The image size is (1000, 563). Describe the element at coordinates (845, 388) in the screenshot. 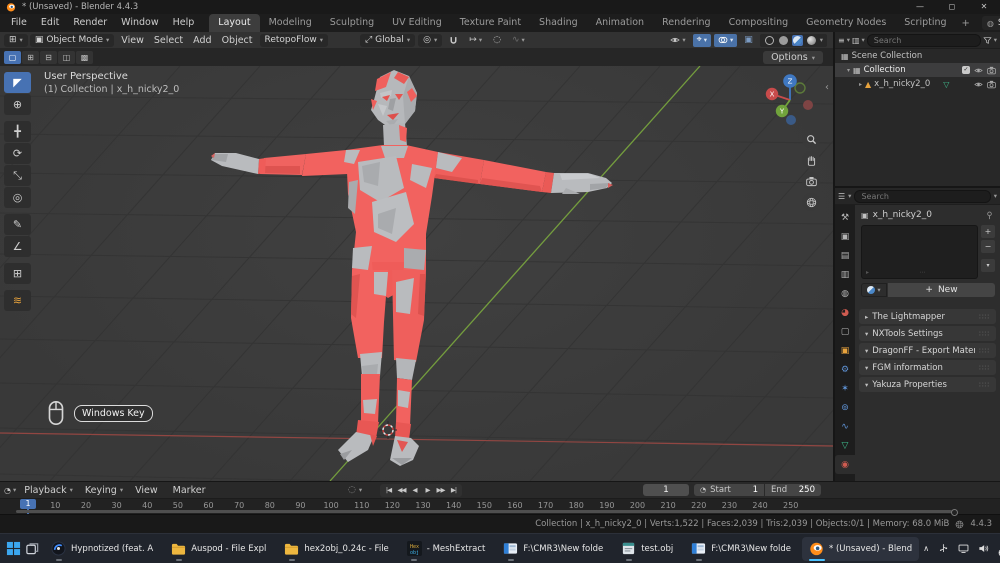

I see `tab-particles: ✶` at that location.